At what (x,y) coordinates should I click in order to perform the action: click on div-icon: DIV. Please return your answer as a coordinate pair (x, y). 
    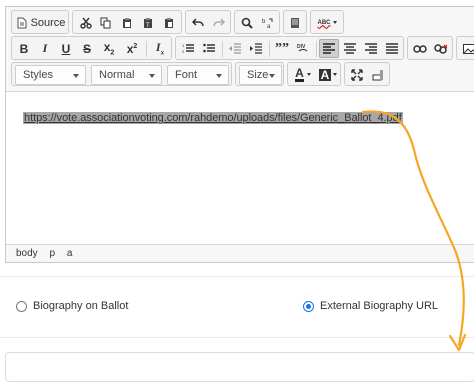
    Looking at the image, I should click on (303, 49).